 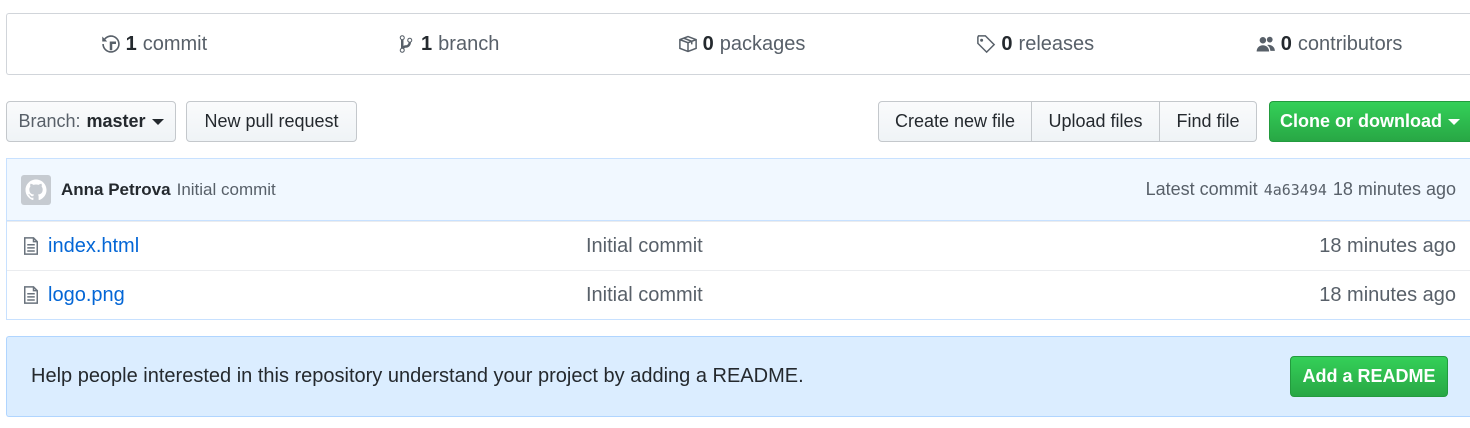 What do you see at coordinates (116, 190) in the screenshot?
I see `commit-author-link: Anna Petrova` at bounding box center [116, 190].